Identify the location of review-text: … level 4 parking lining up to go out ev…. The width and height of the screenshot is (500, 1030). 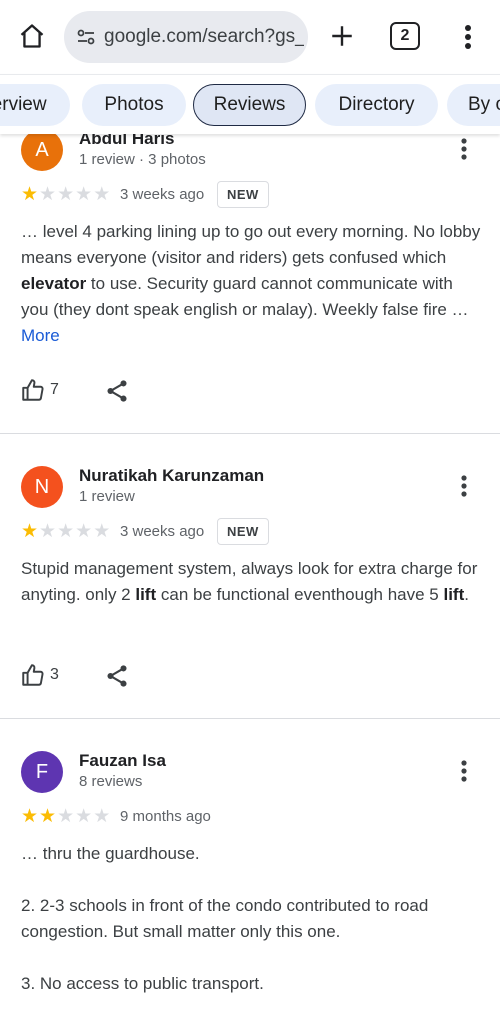
(251, 283).